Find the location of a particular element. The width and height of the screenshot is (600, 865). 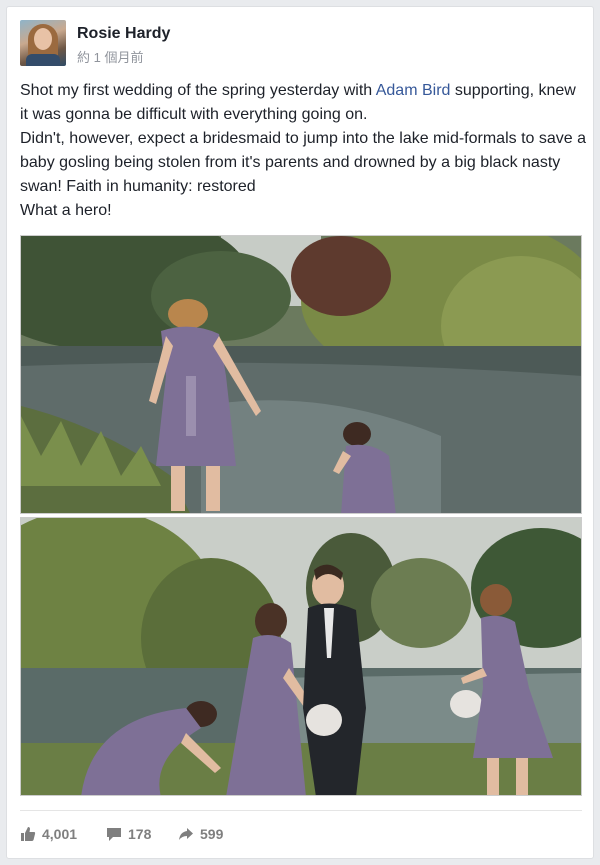

comments-count-button: 178 is located at coordinates (128, 834).